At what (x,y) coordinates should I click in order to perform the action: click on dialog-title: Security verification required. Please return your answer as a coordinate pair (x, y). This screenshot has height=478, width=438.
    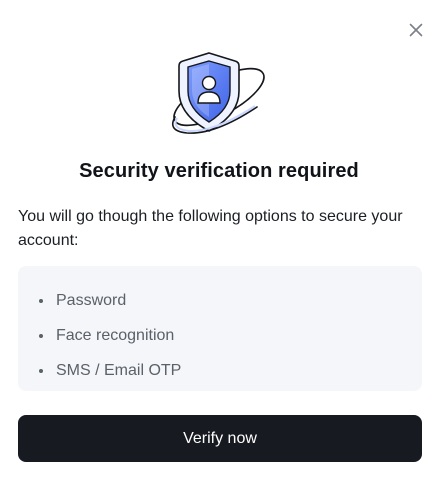
    Looking at the image, I should click on (219, 171).